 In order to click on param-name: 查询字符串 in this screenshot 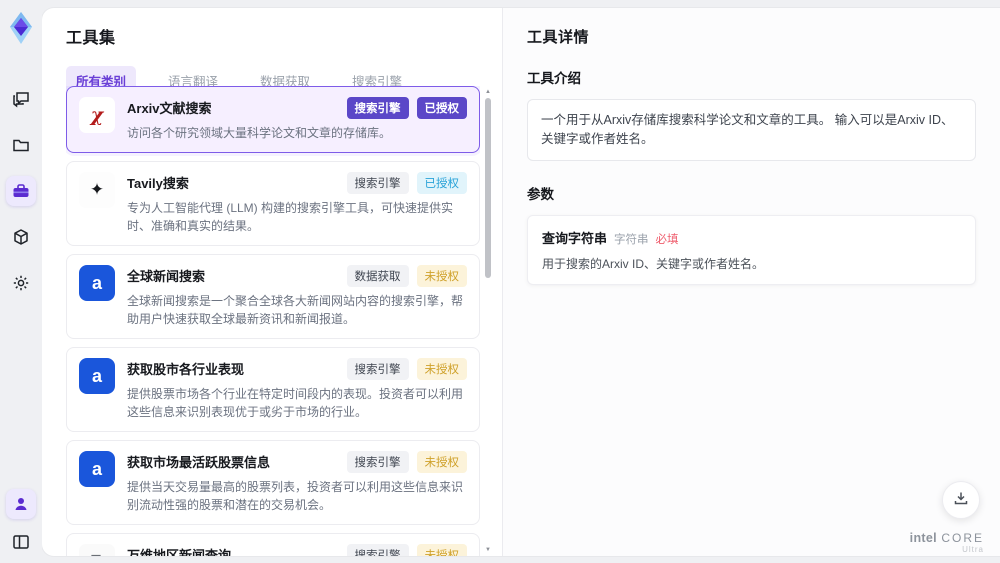, I will do `click(575, 238)`.